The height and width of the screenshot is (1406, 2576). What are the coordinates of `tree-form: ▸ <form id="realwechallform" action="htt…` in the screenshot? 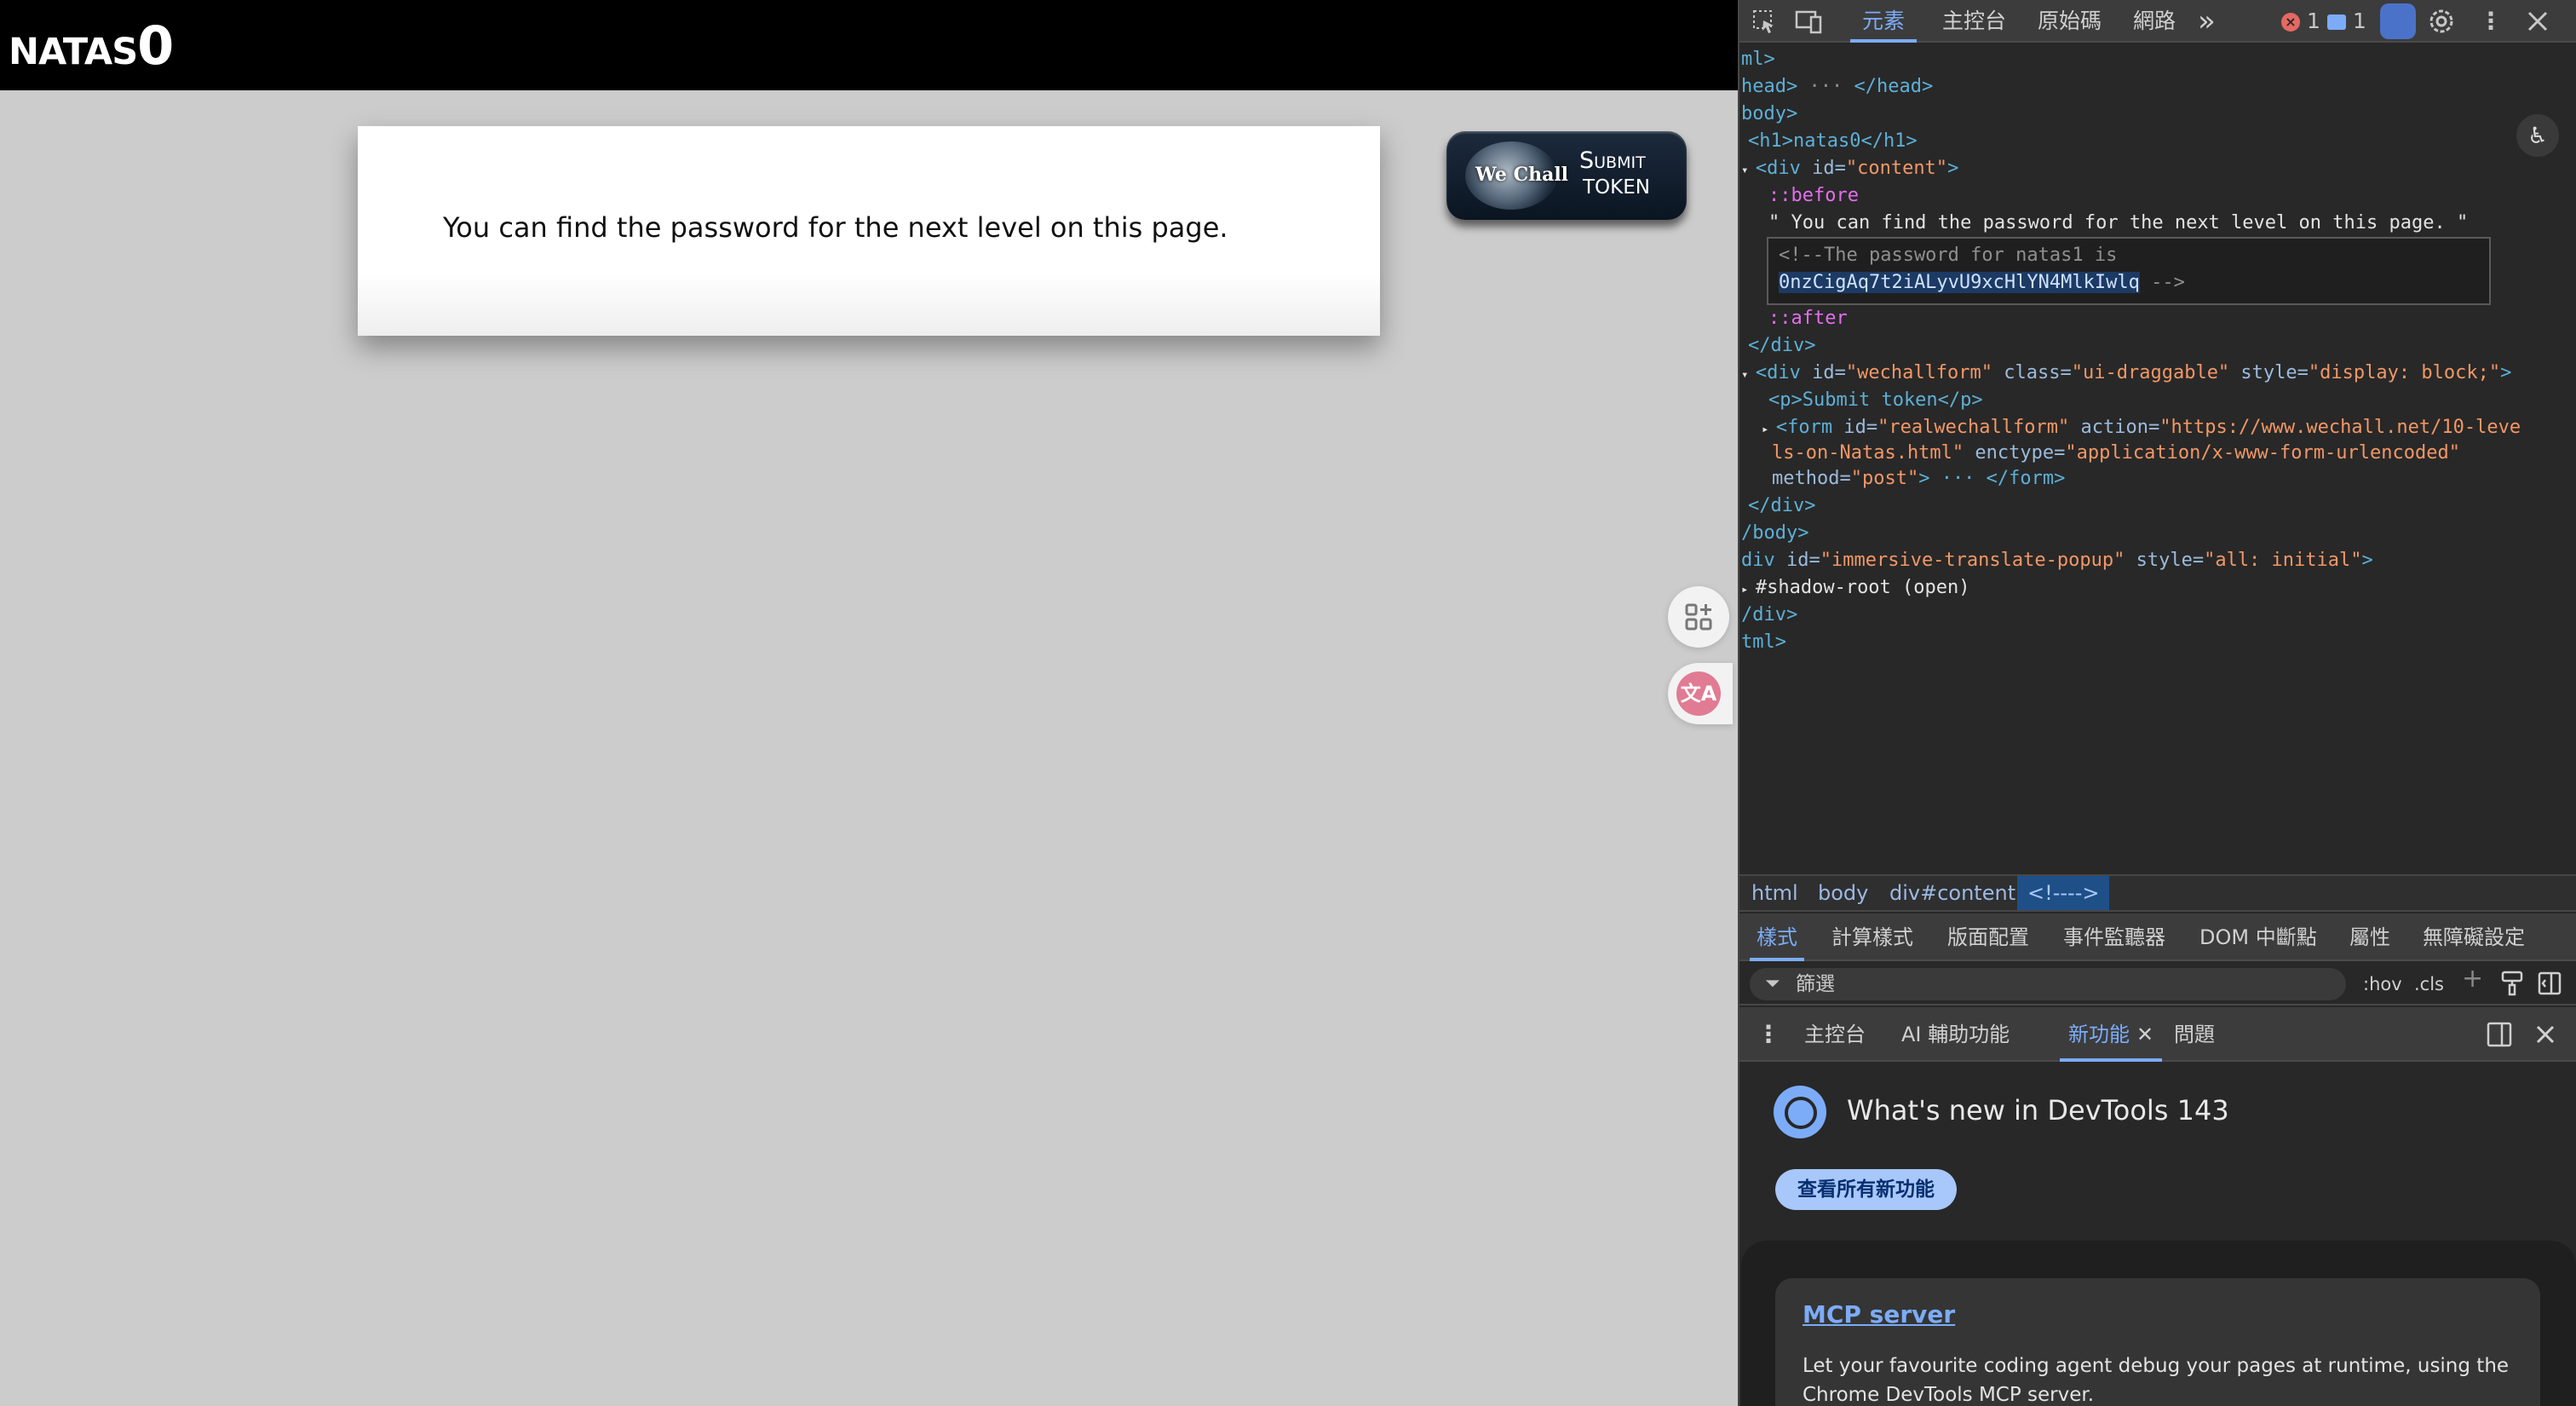 It's located at (2142, 428).